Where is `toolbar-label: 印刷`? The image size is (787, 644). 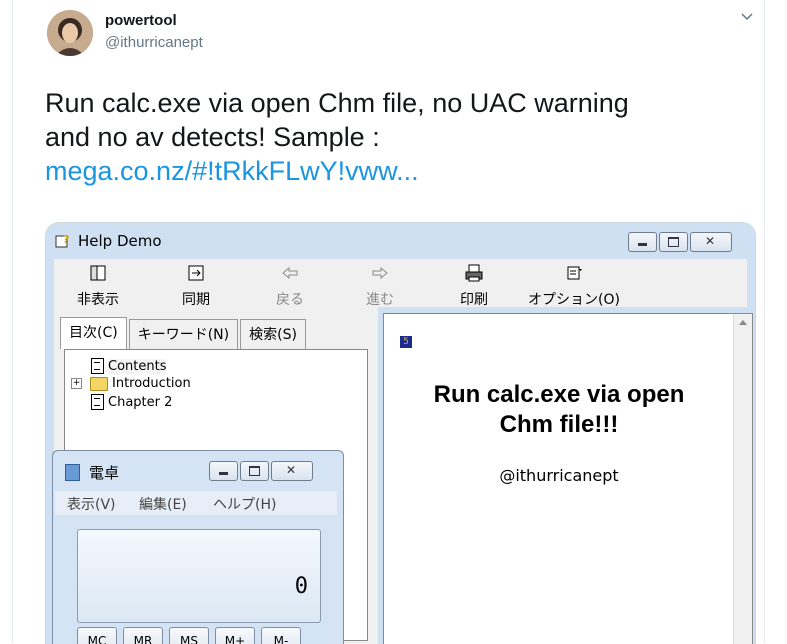 toolbar-label: 印刷 is located at coordinates (474, 300).